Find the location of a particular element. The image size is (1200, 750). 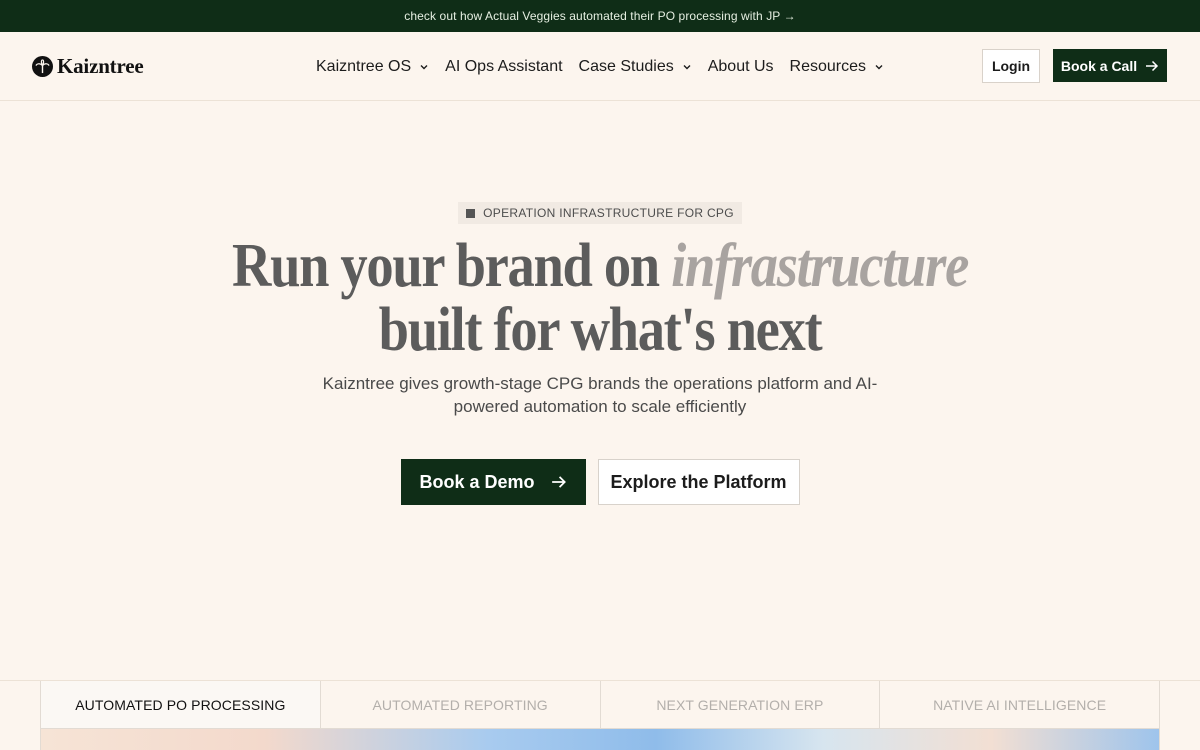

nav-item-about-us: About Us is located at coordinates (741, 67).